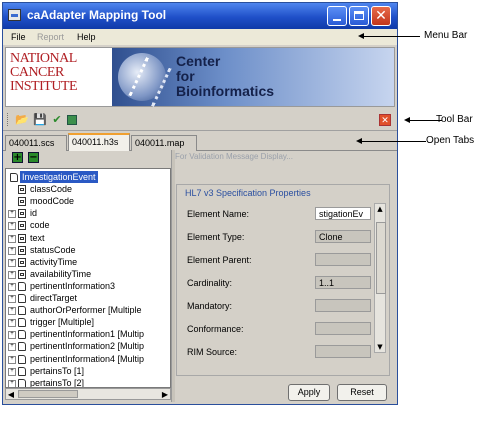 Image resolution: width=480 pixels, height=423 pixels. Describe the element at coordinates (57, 370) in the screenshot. I see `tree-node-label: pertainsTo [1]` at that location.